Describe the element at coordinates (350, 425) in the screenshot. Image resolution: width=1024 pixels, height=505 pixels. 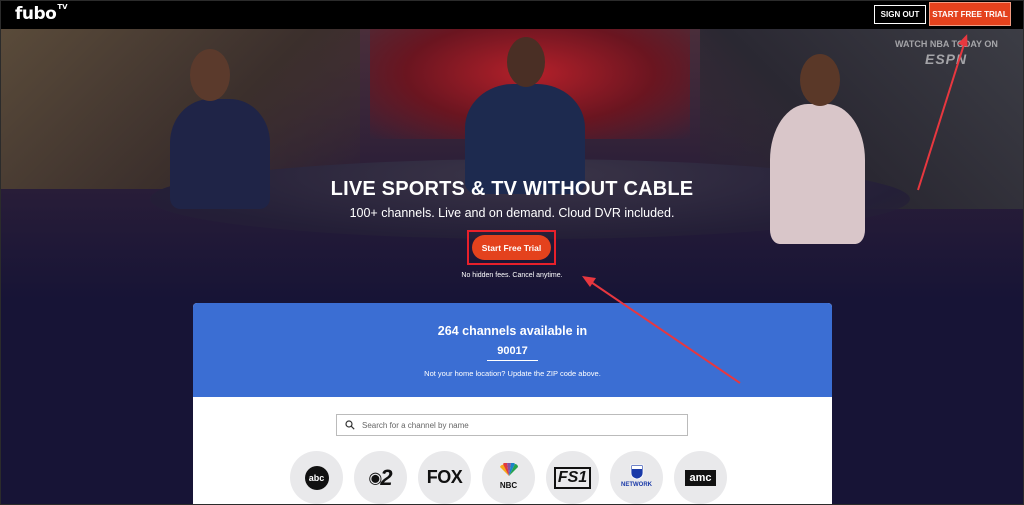
I see `search-icon` at that location.